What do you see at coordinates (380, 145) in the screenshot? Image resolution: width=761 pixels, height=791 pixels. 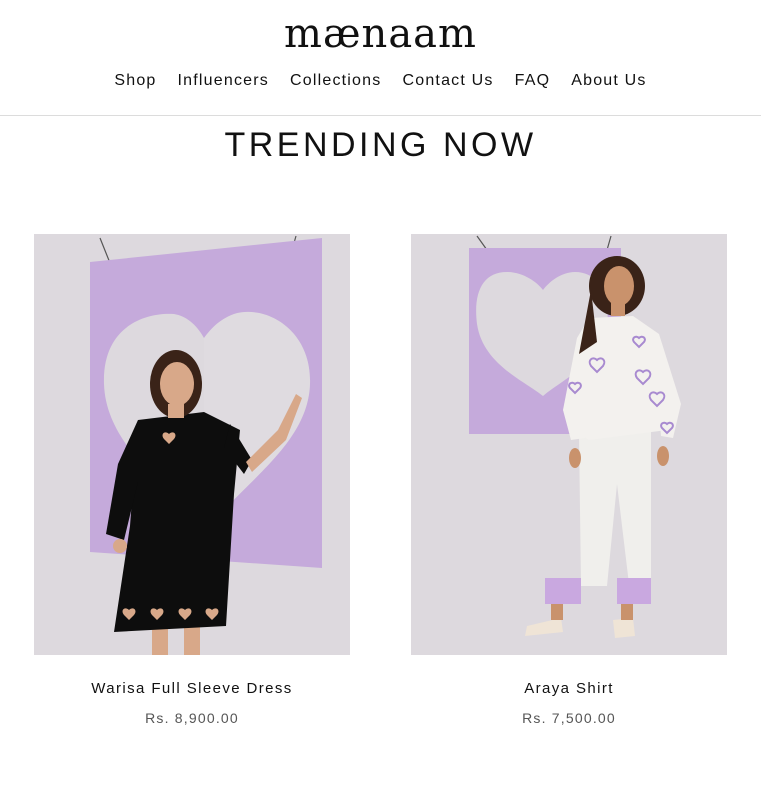 I see `section-title: TRENDING NOW` at bounding box center [380, 145].